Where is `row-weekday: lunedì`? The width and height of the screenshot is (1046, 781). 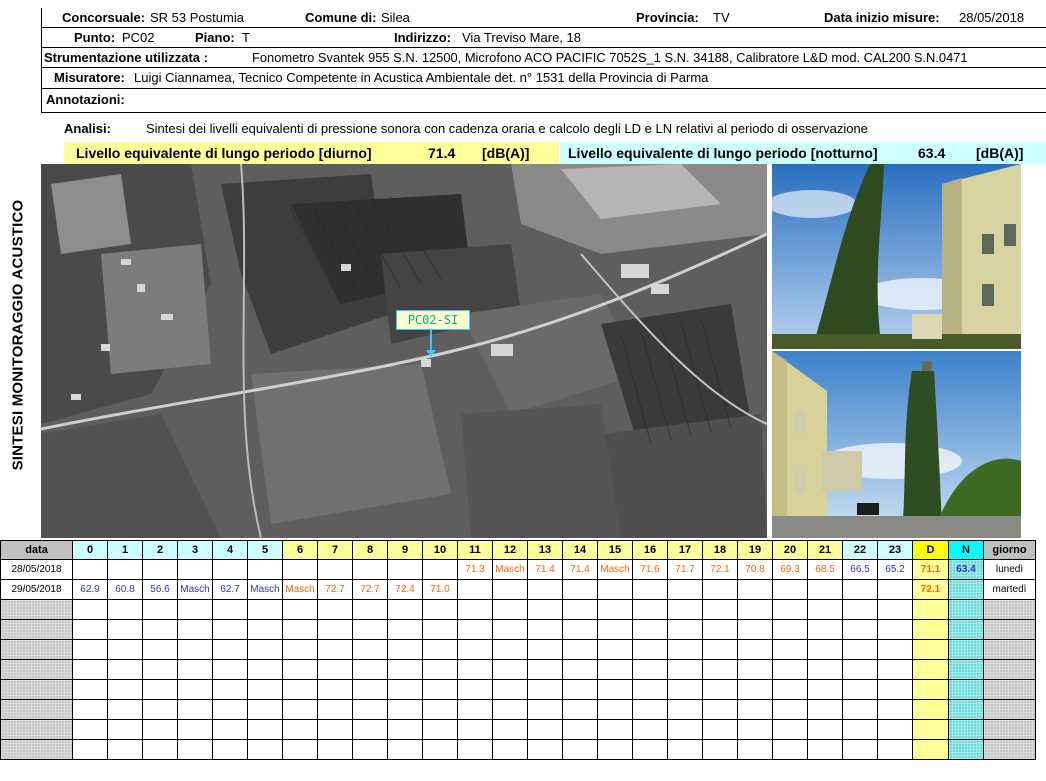
row-weekday: lunedì is located at coordinates (1009, 569).